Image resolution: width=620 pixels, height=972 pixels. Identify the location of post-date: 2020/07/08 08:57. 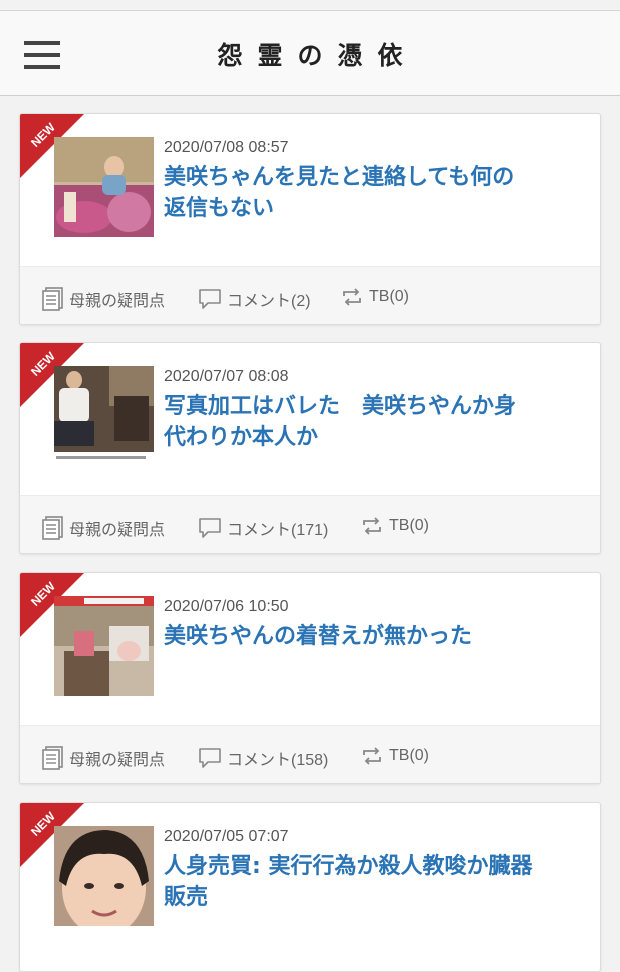
(226, 147).